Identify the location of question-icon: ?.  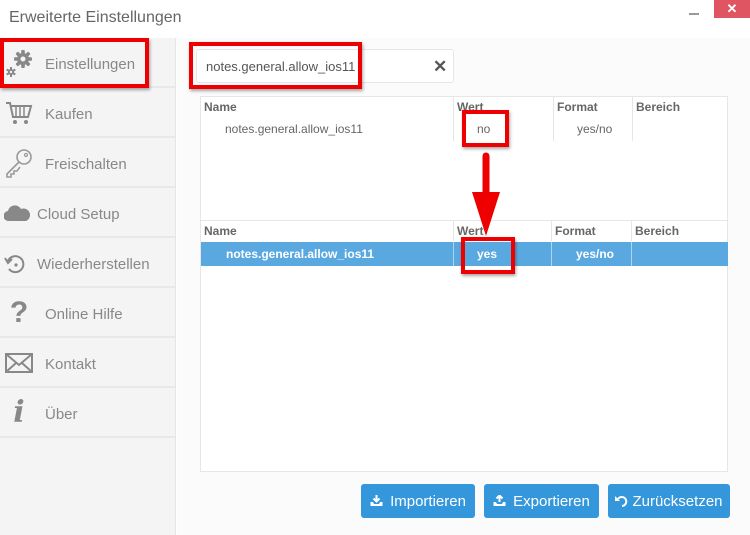
(19, 312).